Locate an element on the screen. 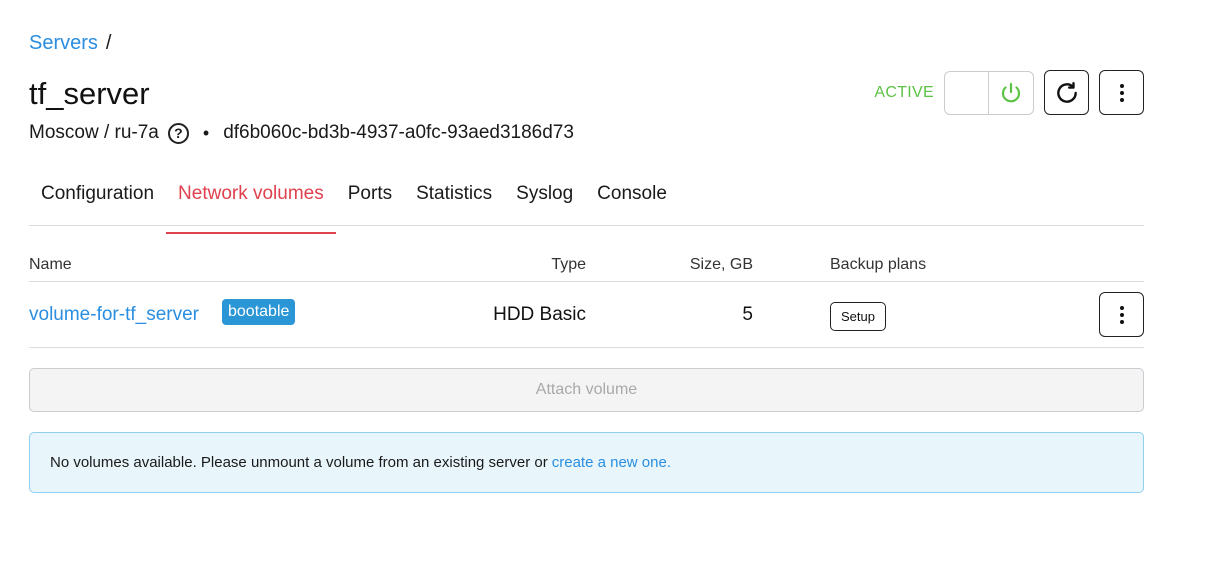  tab-configuration: Configuration is located at coordinates (97, 198).